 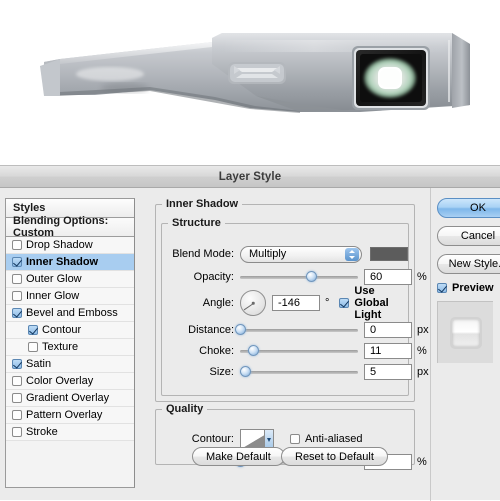 I want to click on metallic-device-render, so click(x=255, y=73).